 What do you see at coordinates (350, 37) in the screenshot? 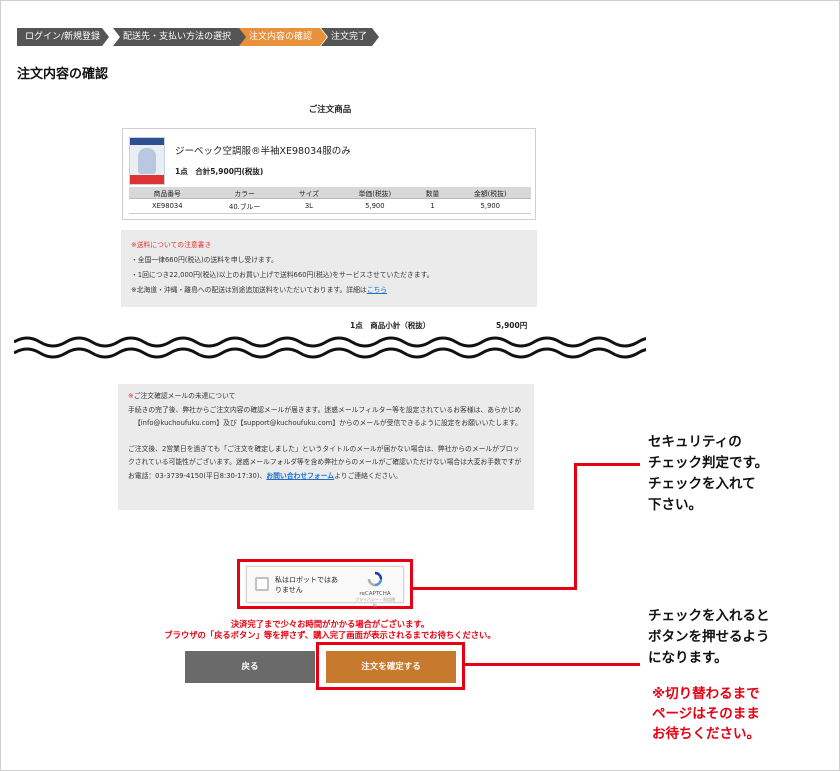
I see `step-complete: 注文完了` at bounding box center [350, 37].